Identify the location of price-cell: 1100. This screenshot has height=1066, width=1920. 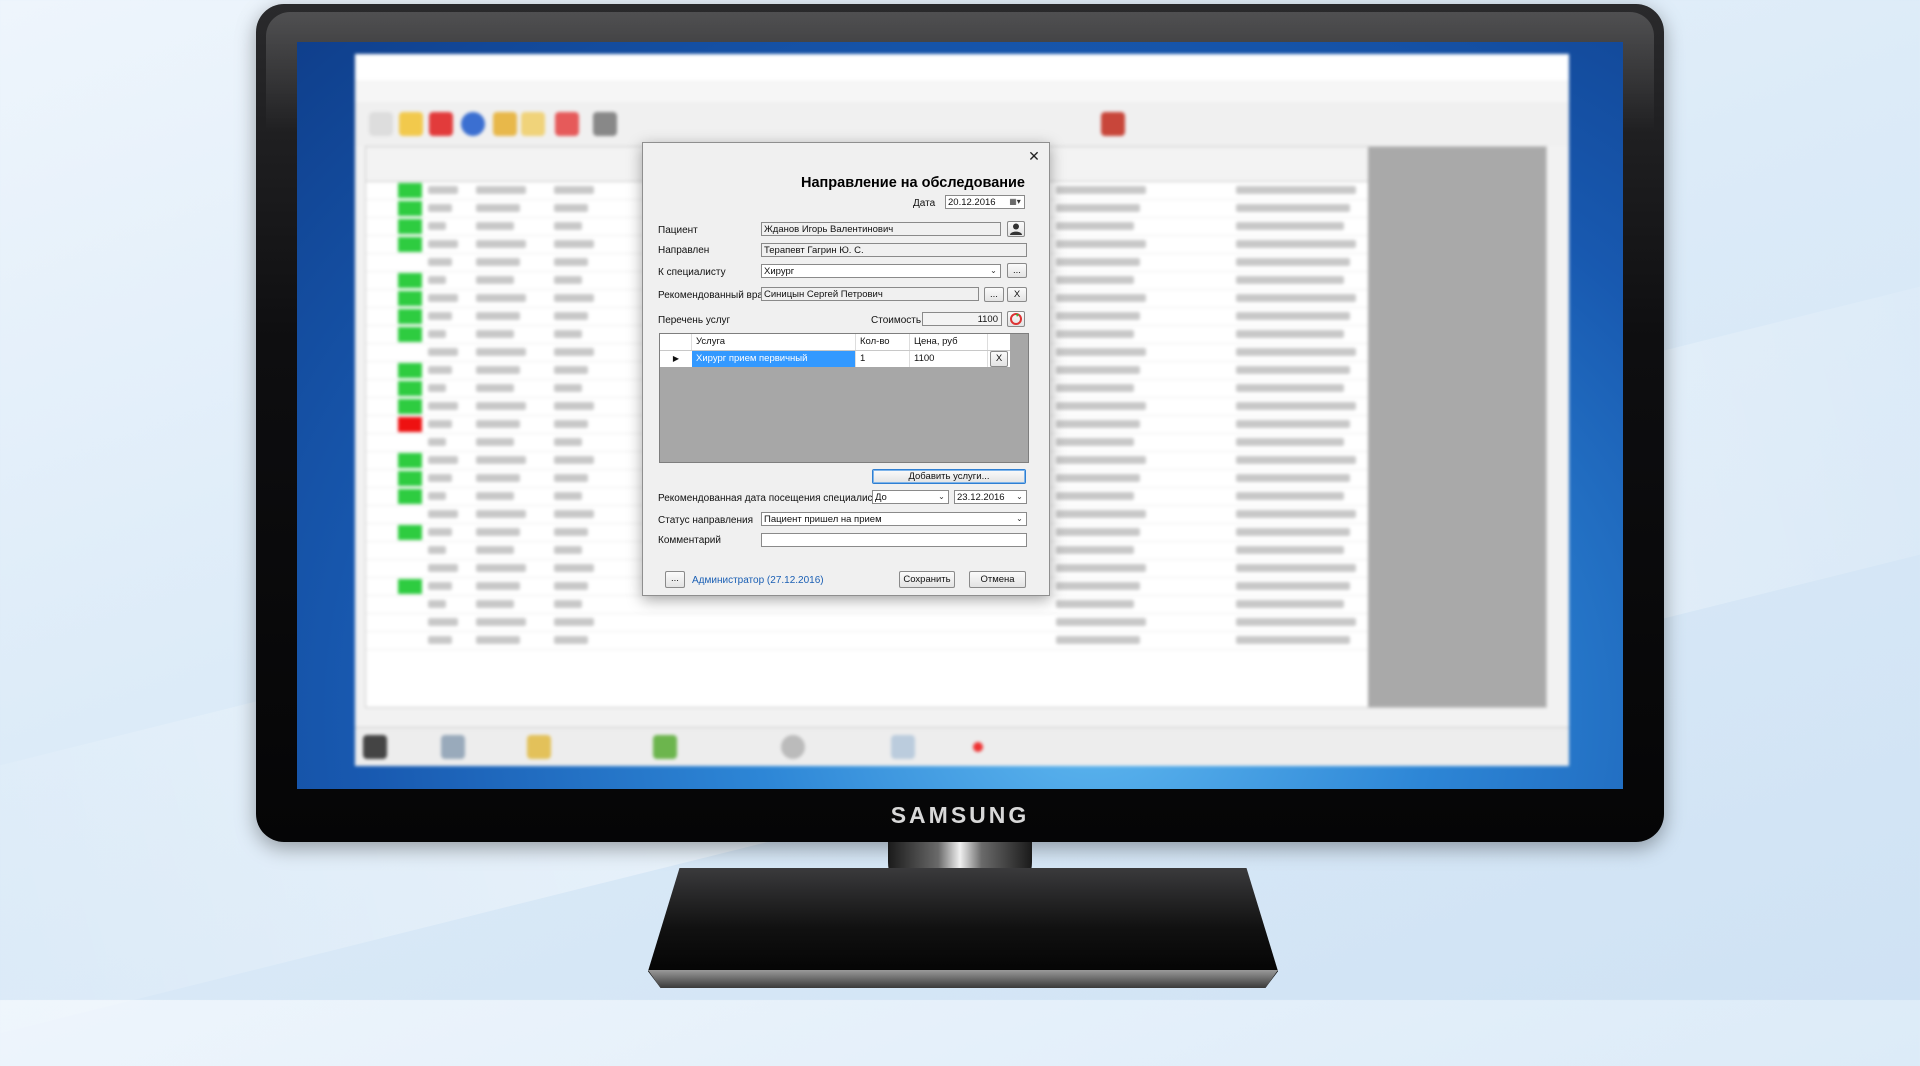
(949, 359).